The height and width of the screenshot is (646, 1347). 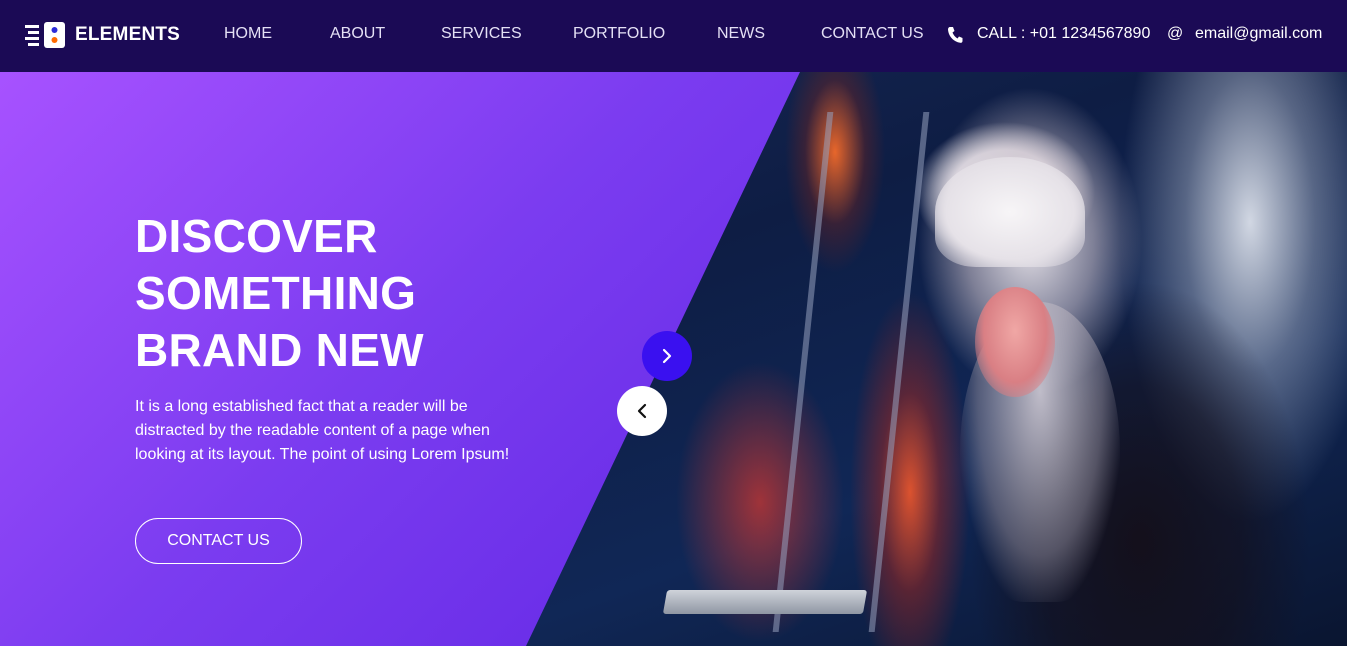 I want to click on phone-icon, so click(x=955, y=37).